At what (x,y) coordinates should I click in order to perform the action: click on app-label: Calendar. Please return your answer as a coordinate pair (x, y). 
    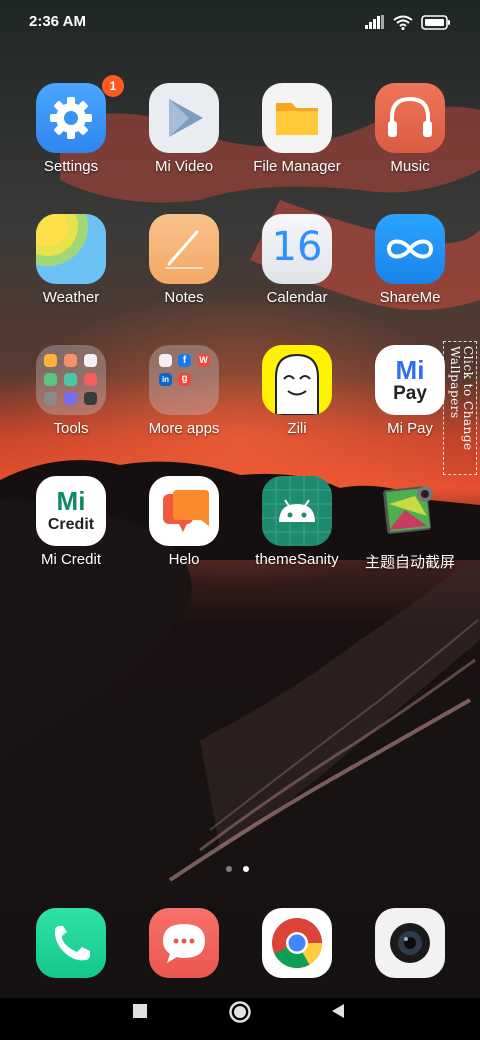
    Looking at the image, I should click on (297, 297).